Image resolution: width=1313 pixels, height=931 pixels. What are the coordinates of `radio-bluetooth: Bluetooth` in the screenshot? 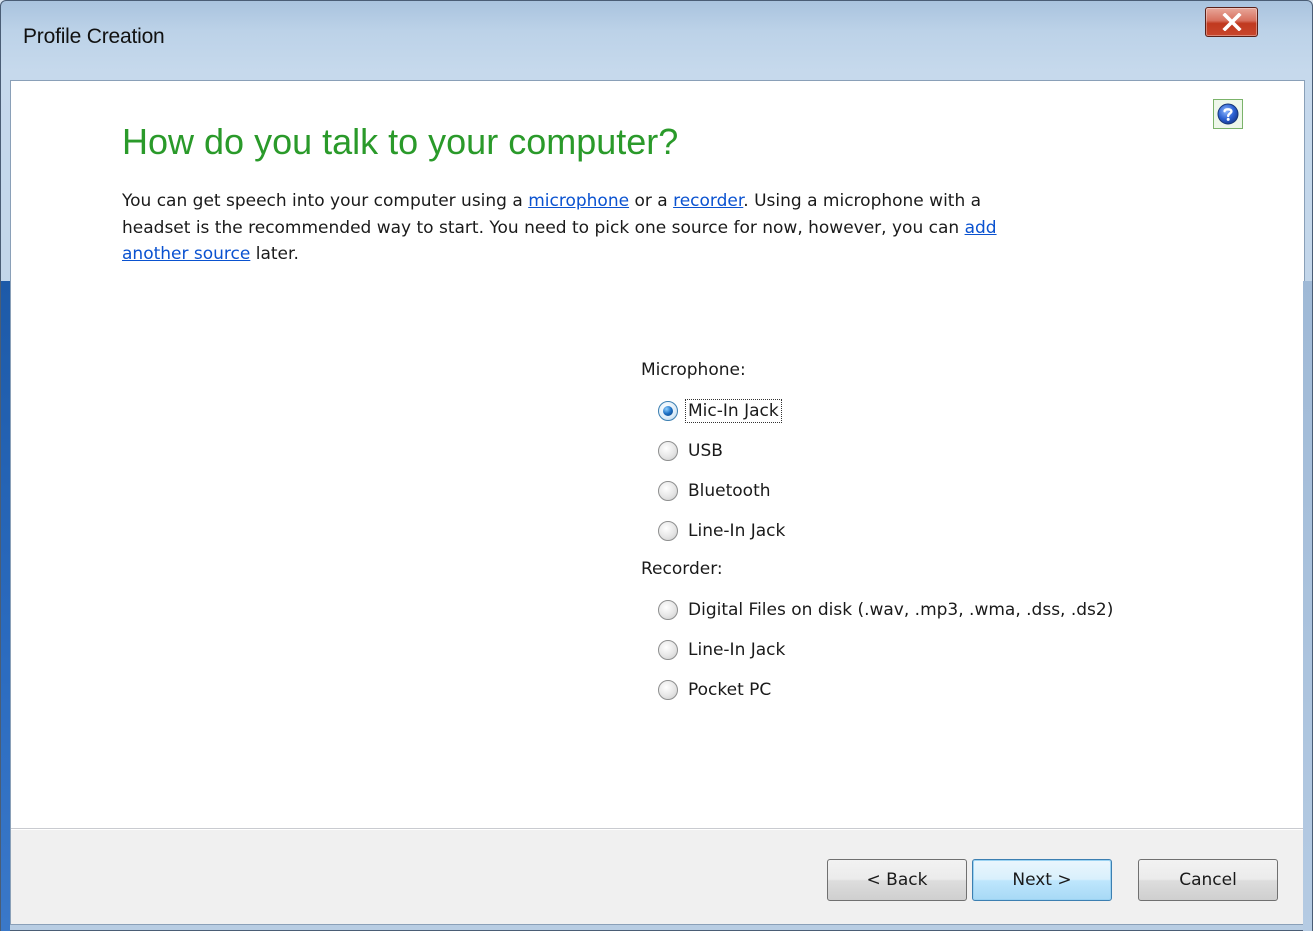 It's located at (715, 491).